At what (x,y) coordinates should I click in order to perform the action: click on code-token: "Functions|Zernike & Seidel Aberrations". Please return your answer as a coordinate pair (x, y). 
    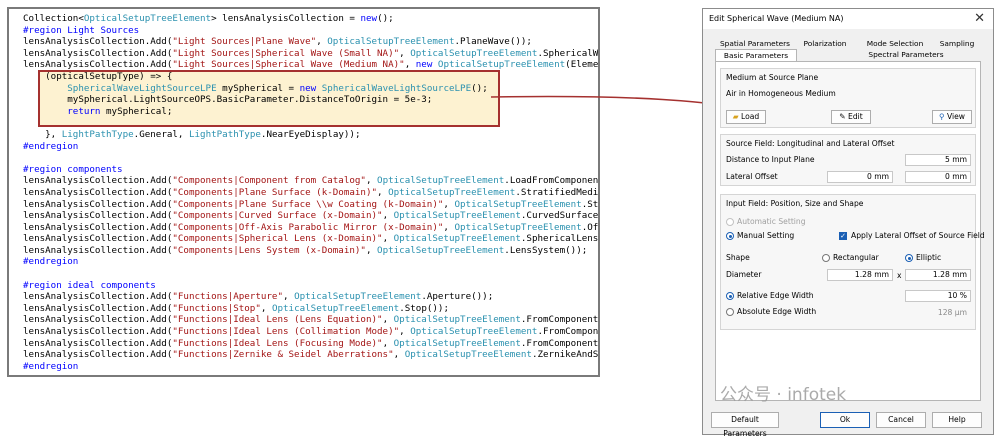
    Looking at the image, I should click on (283, 355).